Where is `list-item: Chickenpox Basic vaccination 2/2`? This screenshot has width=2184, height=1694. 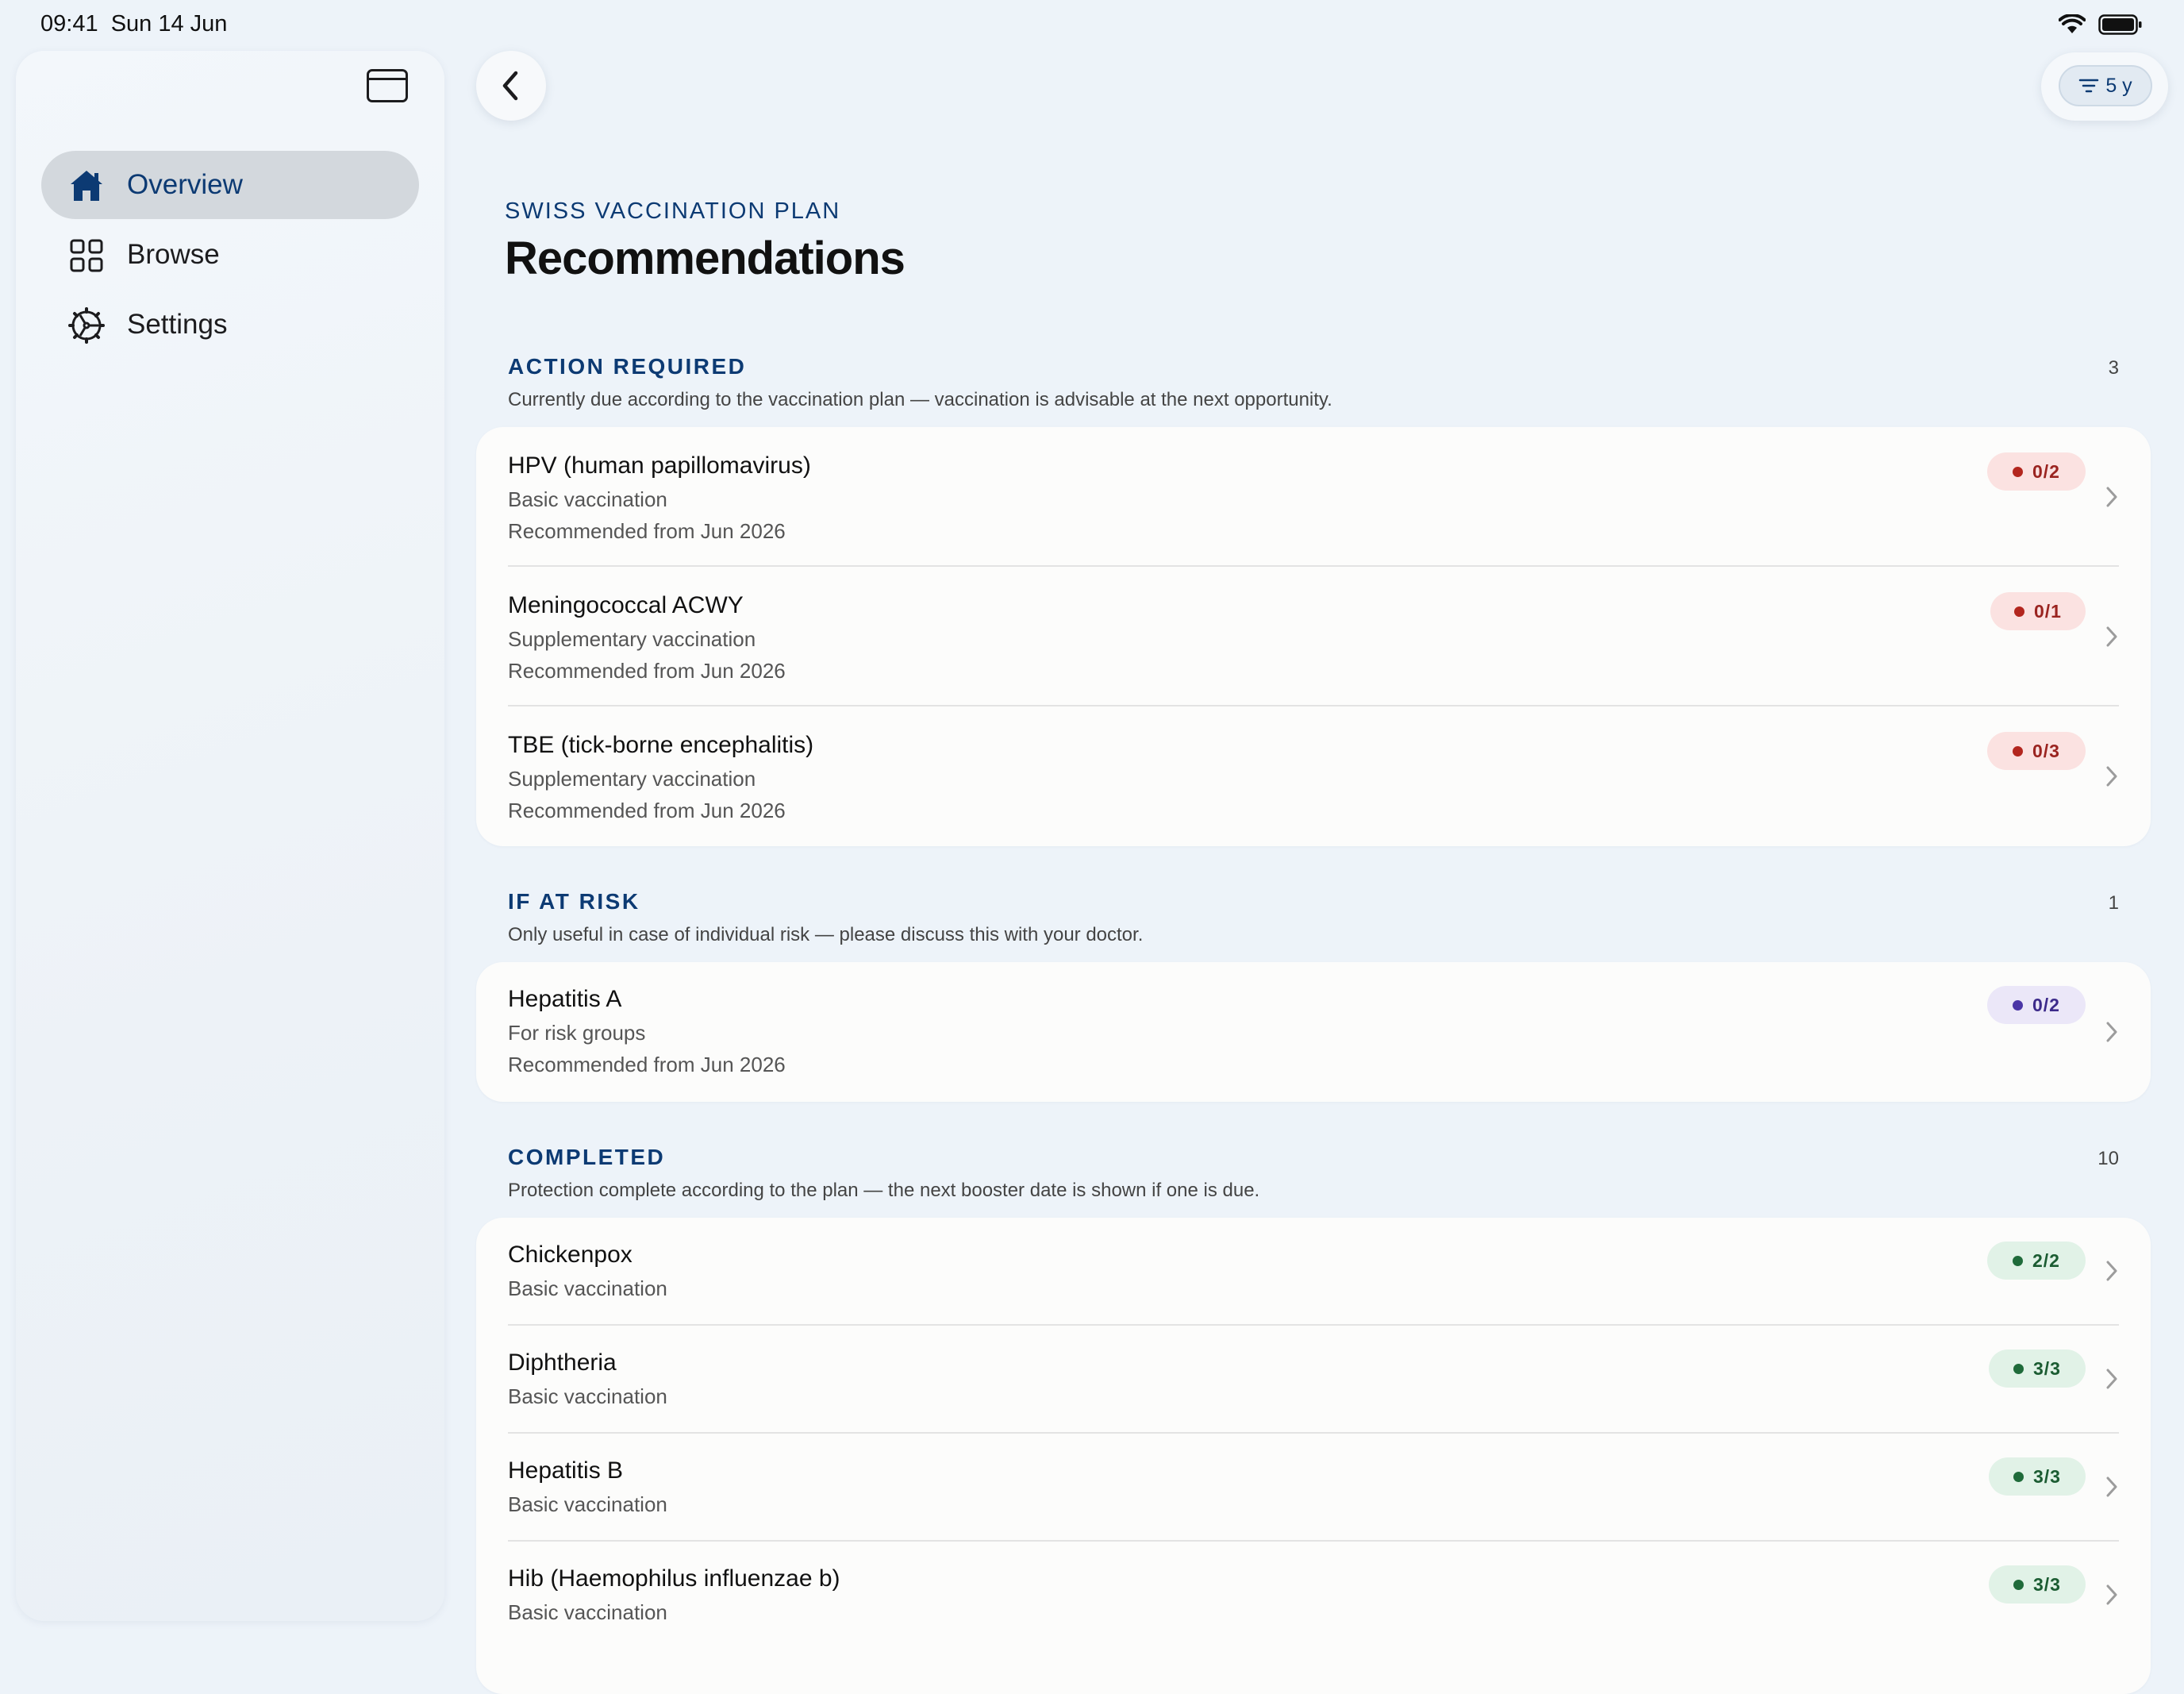 list-item: Chickenpox Basic vaccination 2/2 is located at coordinates (1313, 1272).